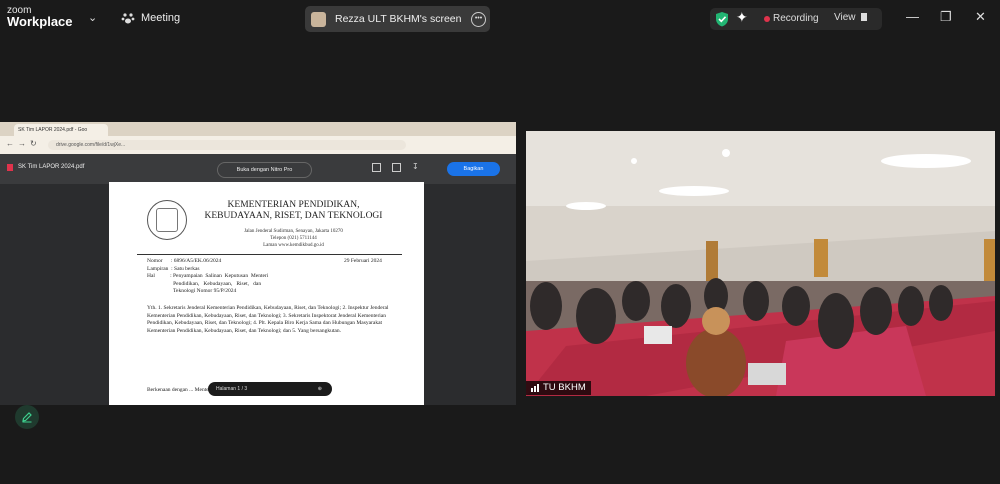 The height and width of the screenshot is (484, 1000). What do you see at coordinates (535, 388) in the screenshot?
I see `signal-bars-icon` at bounding box center [535, 388].